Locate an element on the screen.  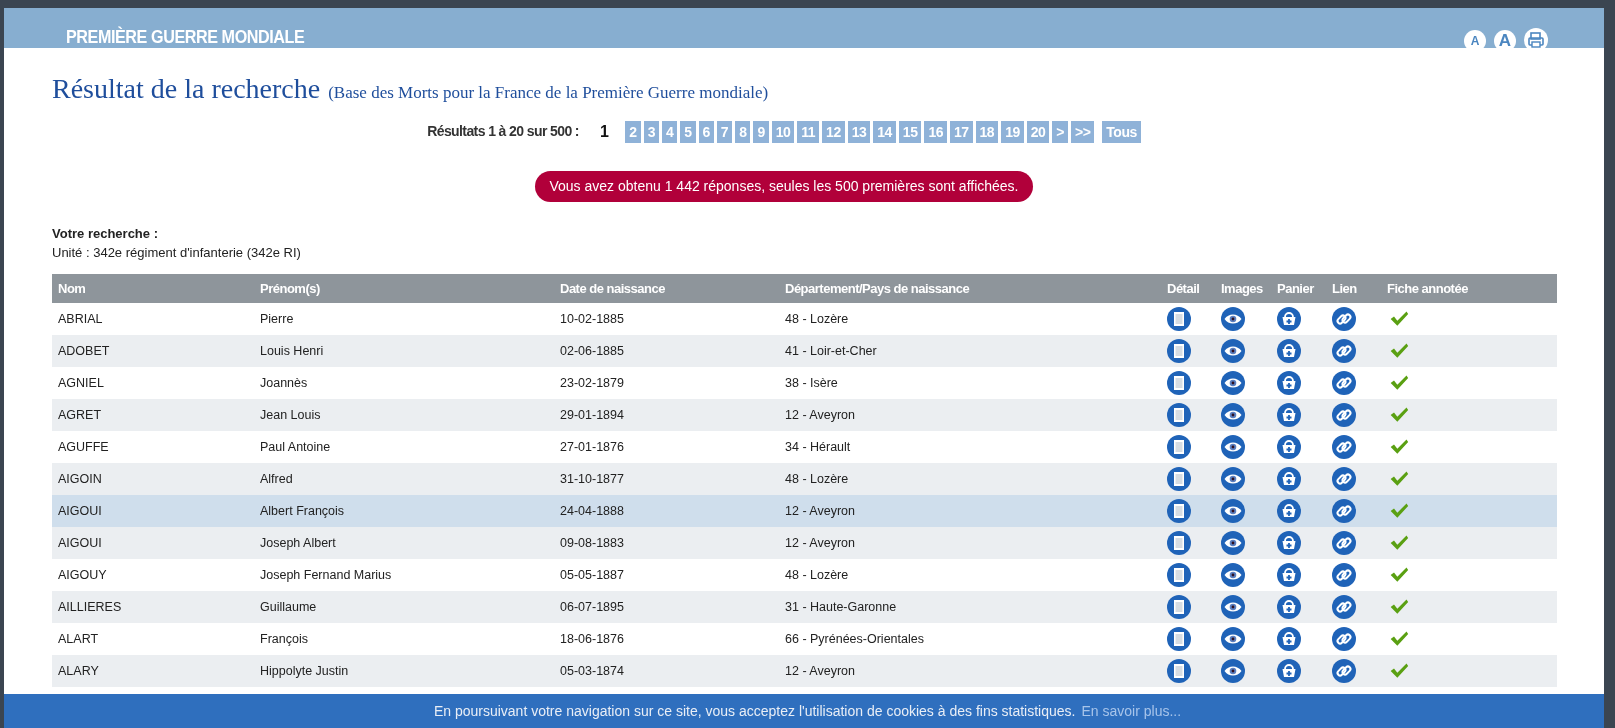
table-cell: 23-02-1879 is located at coordinates (666, 383).